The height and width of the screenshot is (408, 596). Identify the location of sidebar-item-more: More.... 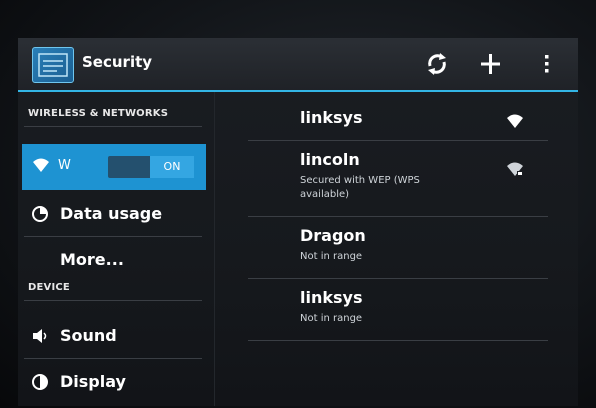
(116, 260).